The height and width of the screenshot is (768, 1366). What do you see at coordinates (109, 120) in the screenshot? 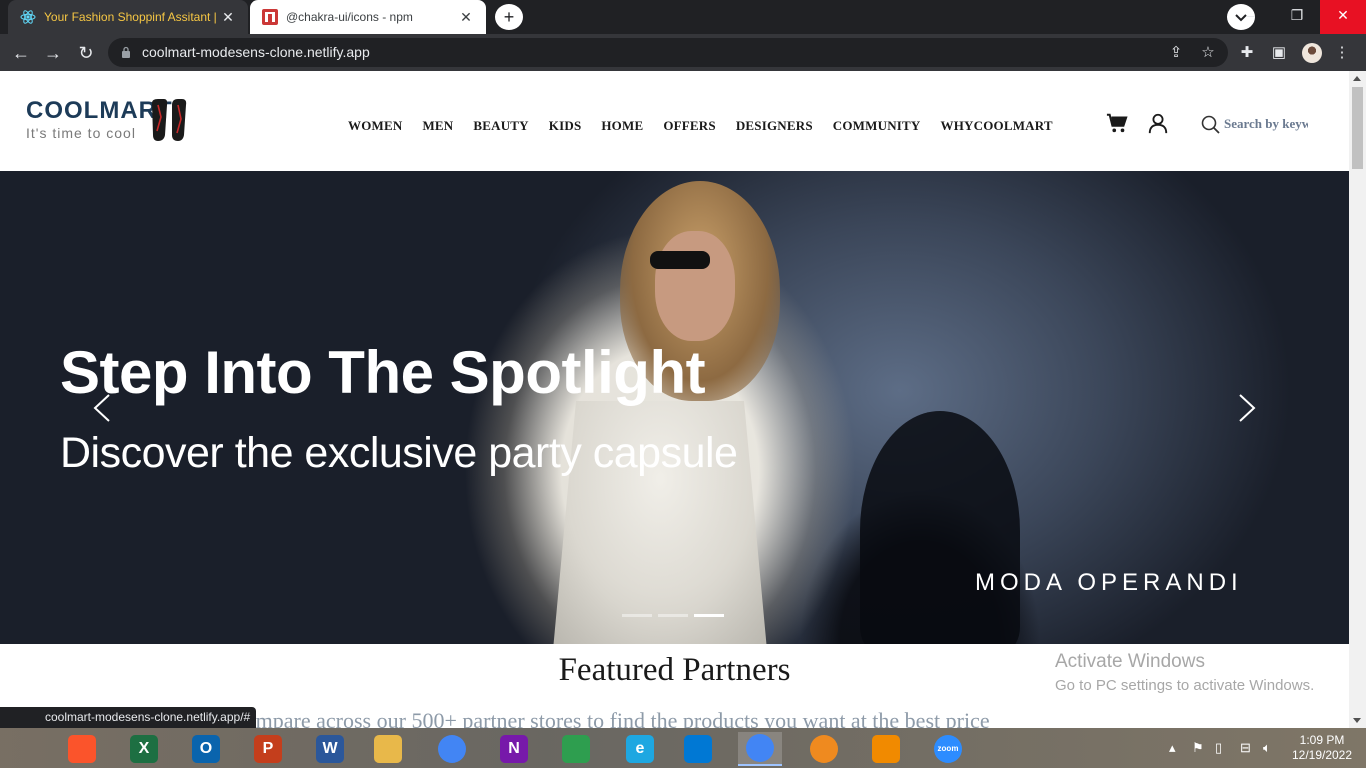
I see `coolmart-logo: COOLMART It's time to cool` at bounding box center [109, 120].